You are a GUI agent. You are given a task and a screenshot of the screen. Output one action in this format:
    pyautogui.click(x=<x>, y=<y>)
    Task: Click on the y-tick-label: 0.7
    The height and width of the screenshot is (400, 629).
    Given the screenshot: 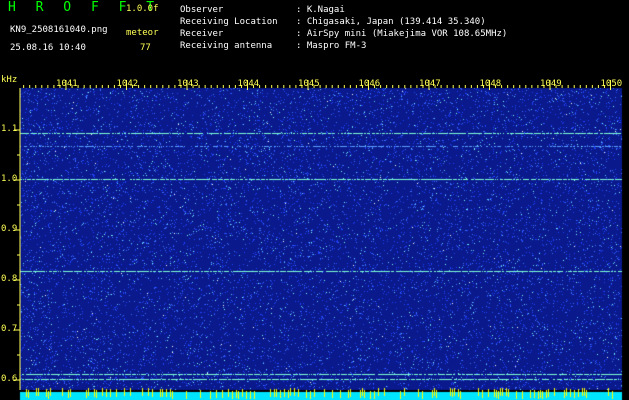 What is the action you would take?
    pyautogui.click(x=9, y=329)
    